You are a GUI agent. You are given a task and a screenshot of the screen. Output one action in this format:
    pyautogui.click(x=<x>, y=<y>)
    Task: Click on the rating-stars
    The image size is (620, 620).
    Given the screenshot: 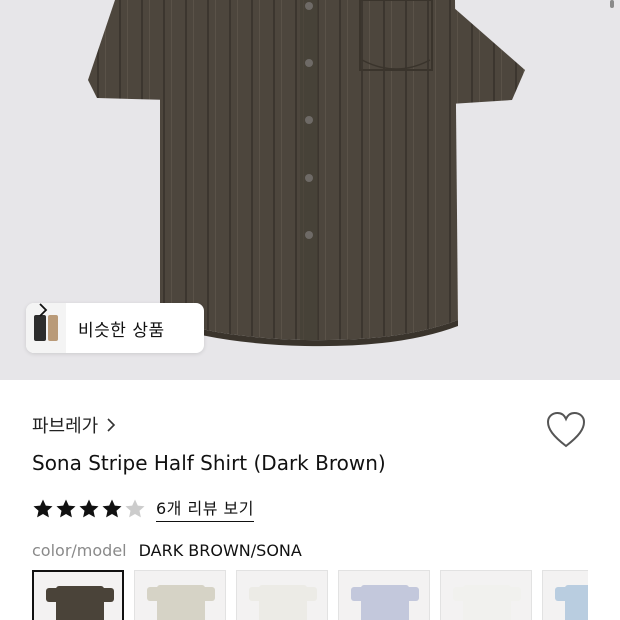 What is the action you would take?
    pyautogui.click(x=89, y=509)
    